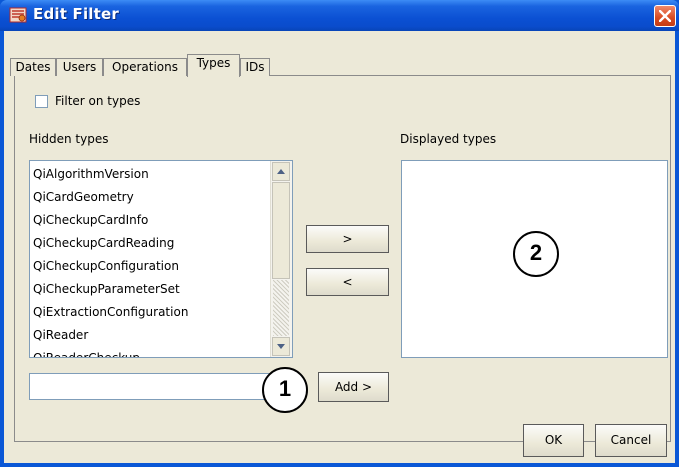 The width and height of the screenshot is (679, 467). What do you see at coordinates (339, 465) in the screenshot?
I see `window-bottom-border` at bounding box center [339, 465].